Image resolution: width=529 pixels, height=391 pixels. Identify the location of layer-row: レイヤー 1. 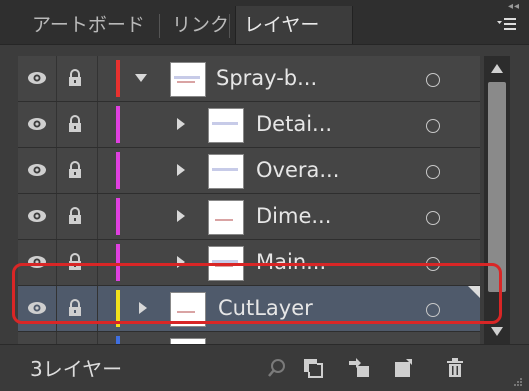
(249, 338).